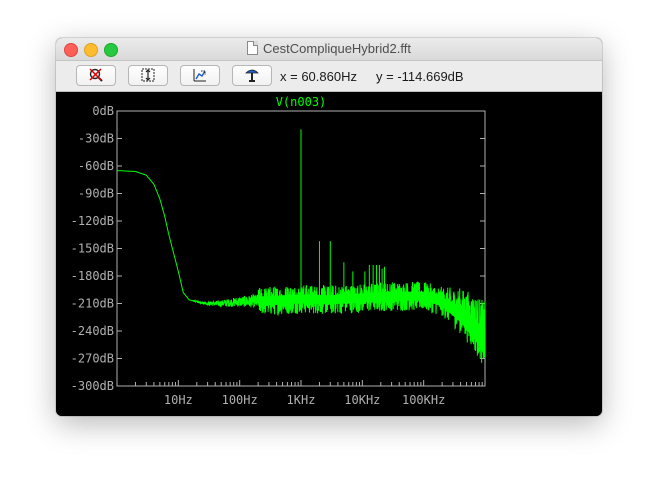  Describe the element at coordinates (92, 331) in the screenshot. I see `y-tick-label: -240dB` at that location.